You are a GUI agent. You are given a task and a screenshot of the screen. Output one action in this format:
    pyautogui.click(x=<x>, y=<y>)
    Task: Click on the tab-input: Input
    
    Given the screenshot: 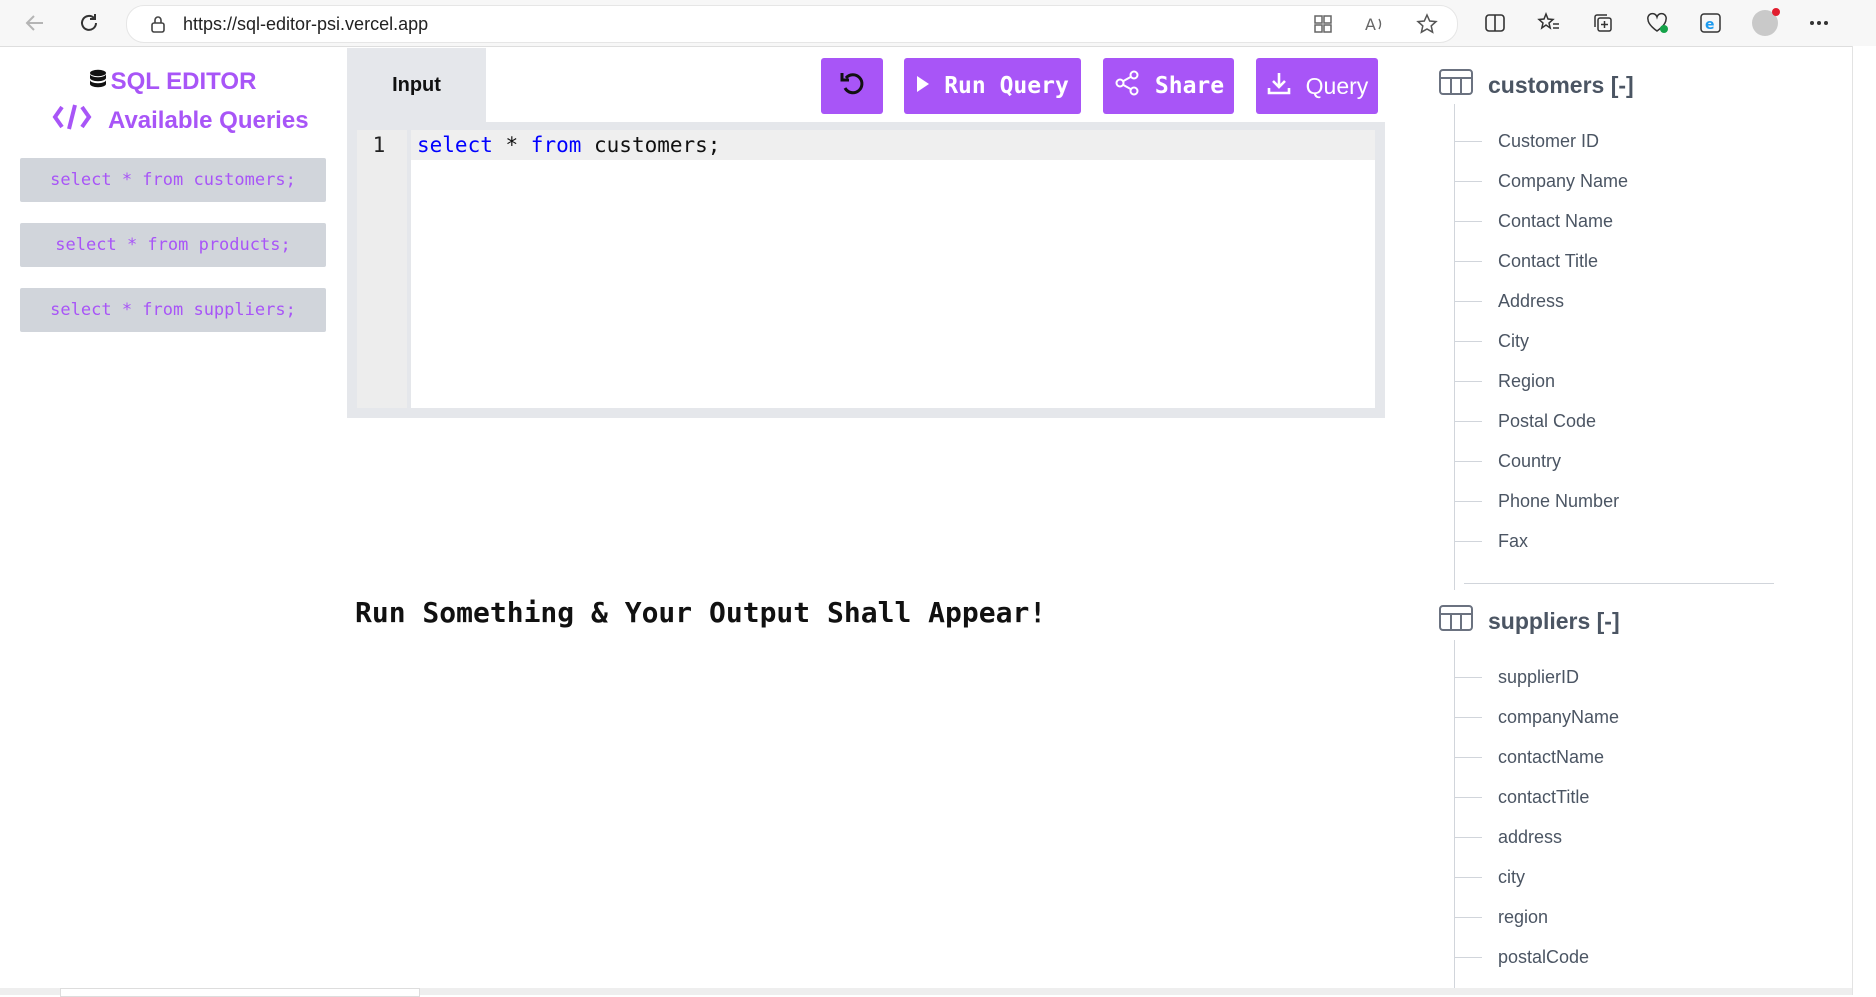 What is the action you would take?
    pyautogui.click(x=416, y=85)
    